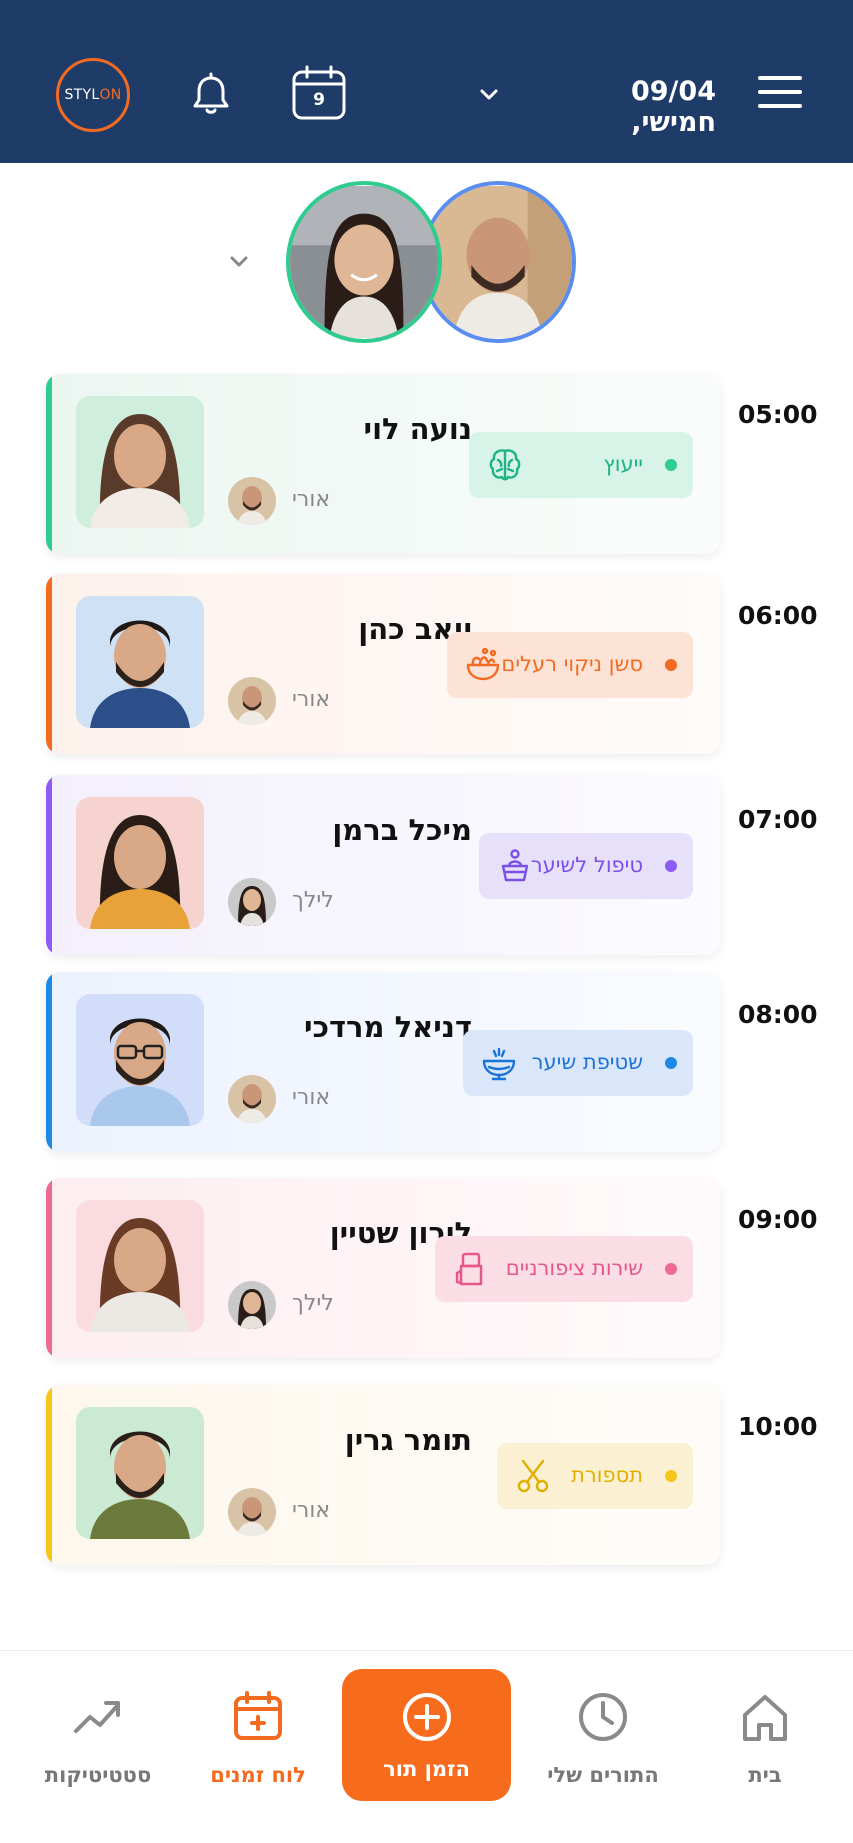 This screenshot has height=1843, width=853. Describe the element at coordinates (587, 1062) in the screenshot. I see `service-label: שטיפת שיער` at that location.